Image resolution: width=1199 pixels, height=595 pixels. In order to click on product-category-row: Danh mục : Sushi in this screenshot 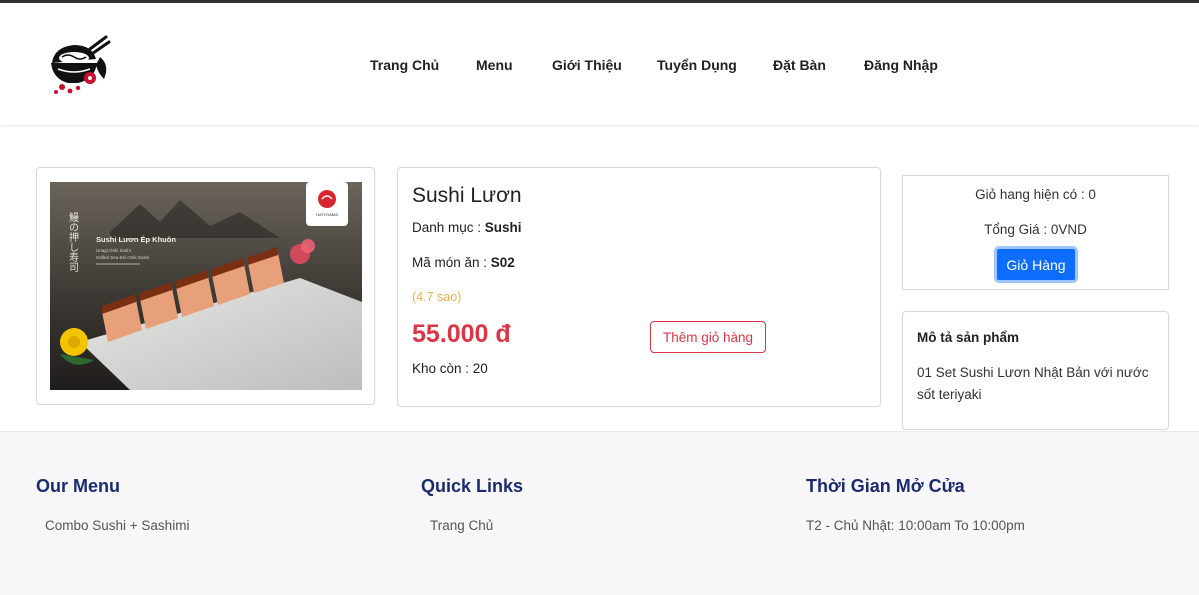, I will do `click(467, 227)`.